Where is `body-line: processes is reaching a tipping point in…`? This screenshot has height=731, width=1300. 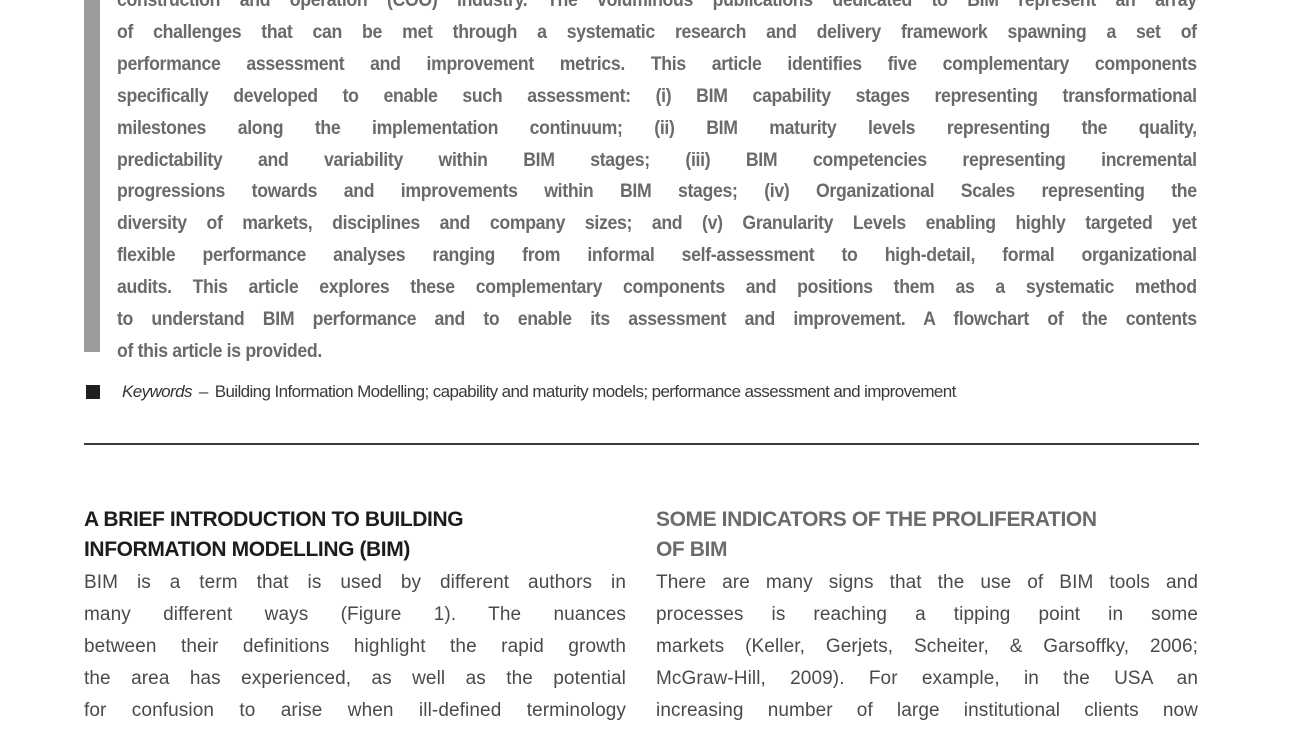 body-line: processes is reaching a tipping point in… is located at coordinates (927, 614).